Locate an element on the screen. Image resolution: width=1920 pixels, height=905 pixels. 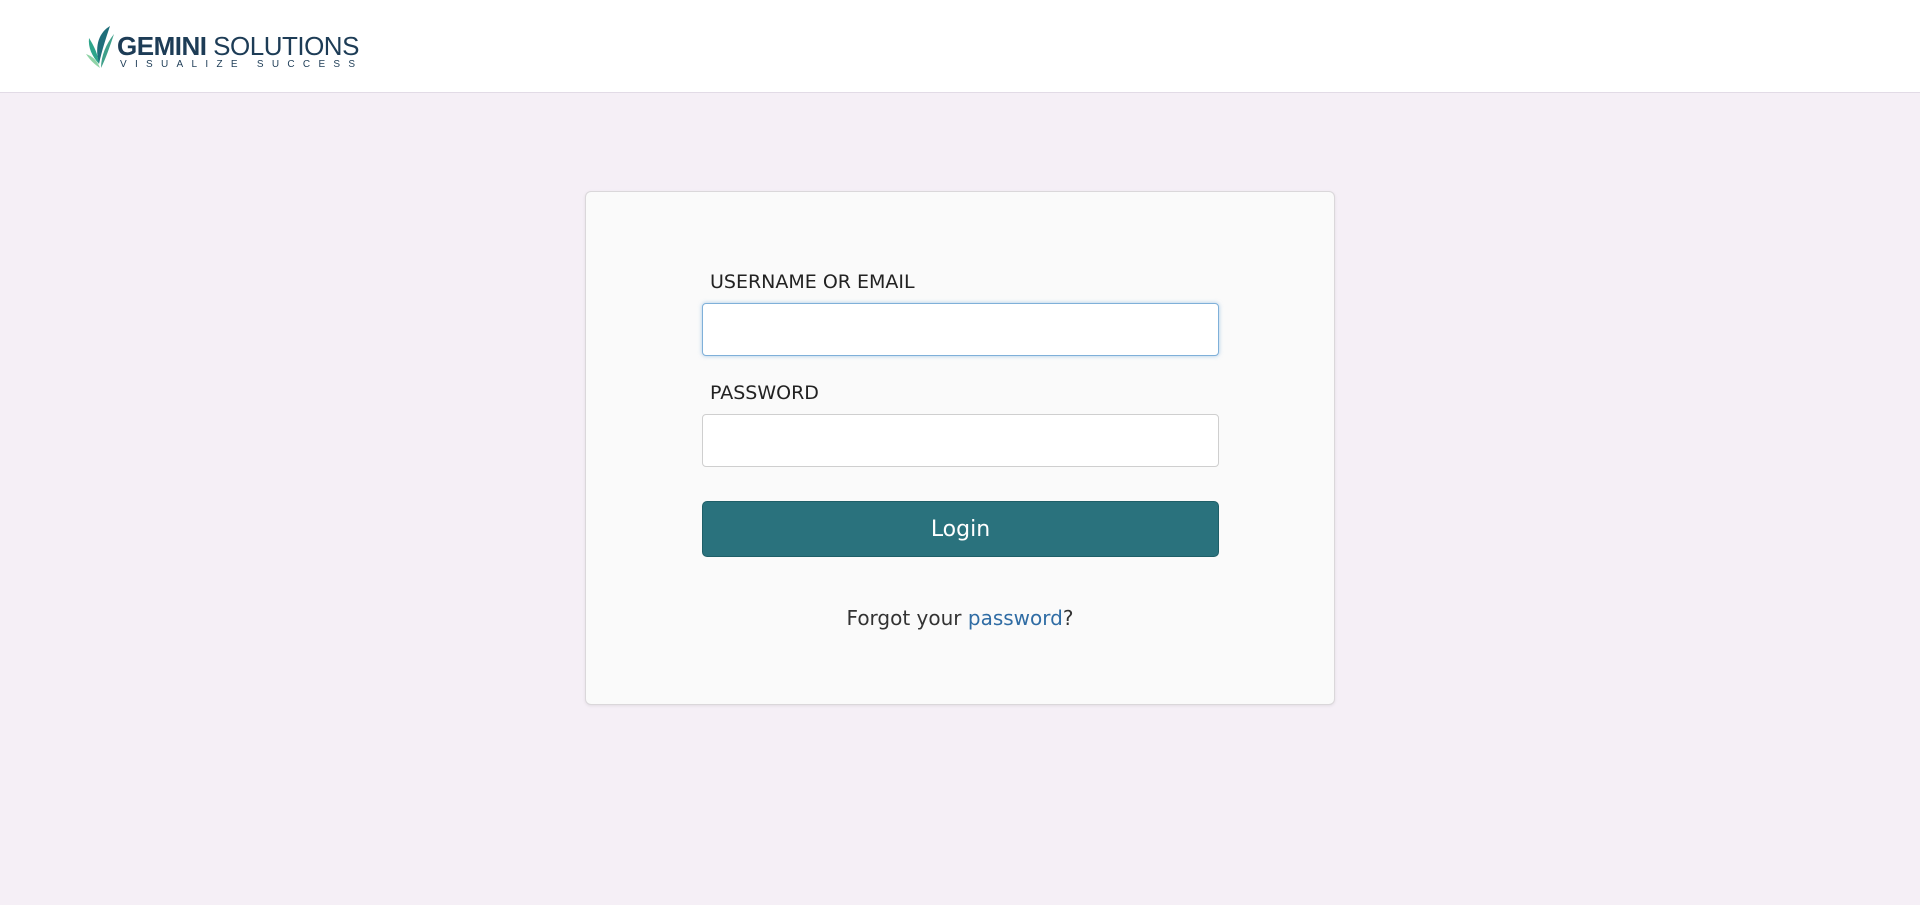
username-label: USERNAME OR EMAIL is located at coordinates (812, 282).